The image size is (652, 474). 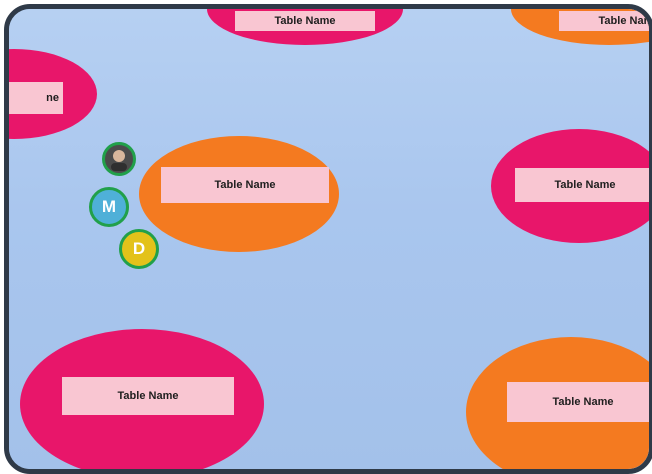 I want to click on person-icon, so click(x=119, y=160).